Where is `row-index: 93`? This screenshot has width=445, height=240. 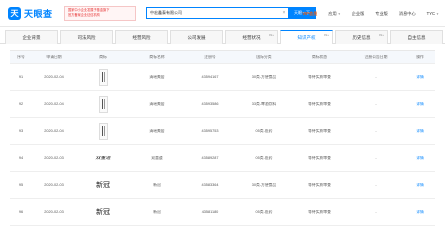
row-index: 93 is located at coordinates (21, 131).